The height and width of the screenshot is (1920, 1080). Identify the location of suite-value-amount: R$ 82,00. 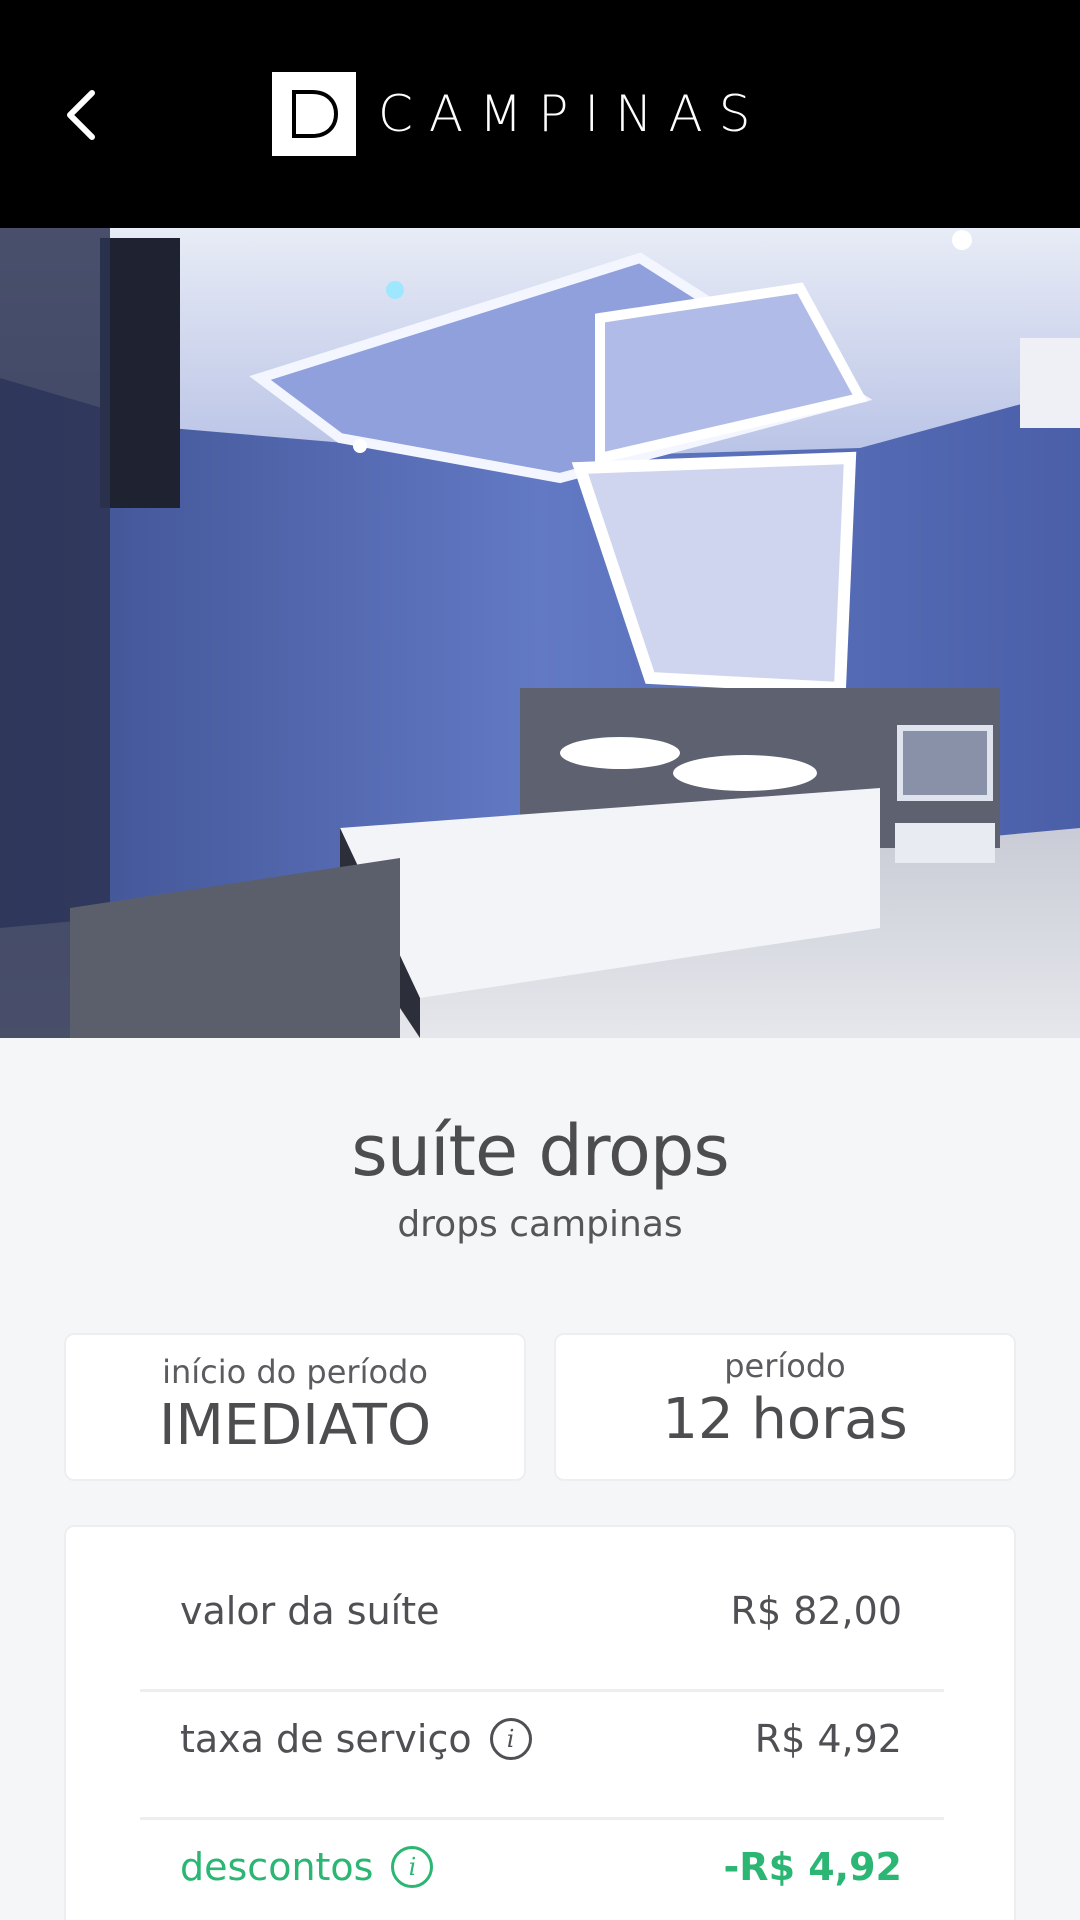
(816, 1611).